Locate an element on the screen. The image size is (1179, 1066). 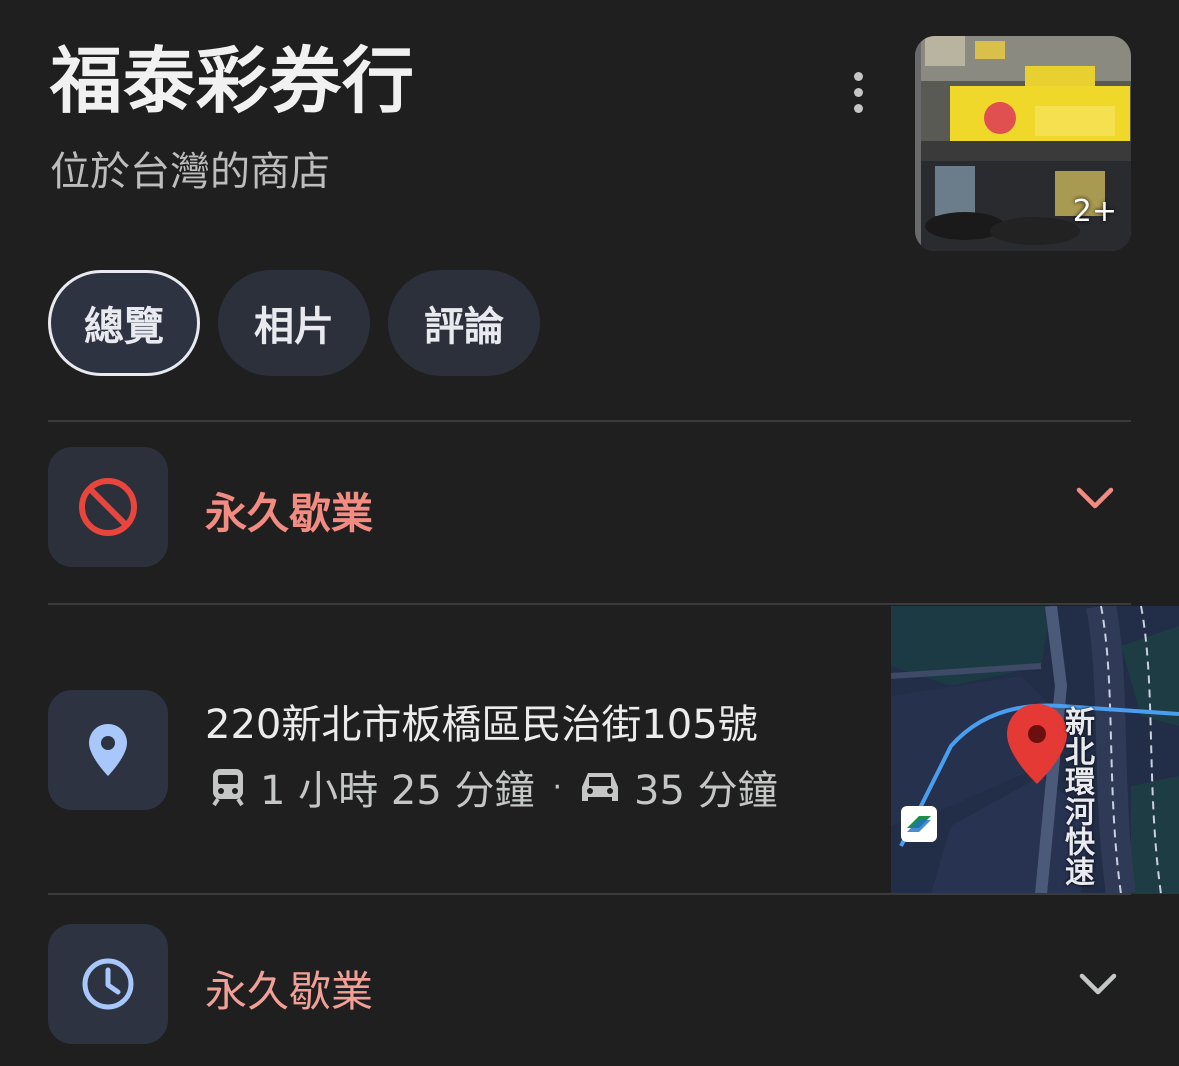
place-subtitle: 位於台灣的商店 is located at coordinates (190, 172).